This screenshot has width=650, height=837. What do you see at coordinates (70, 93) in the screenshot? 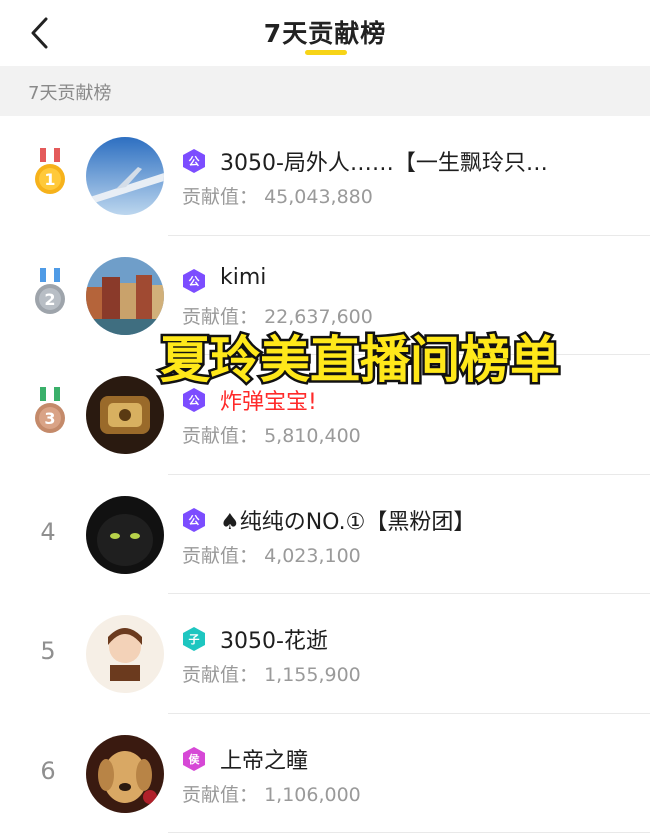
I see `section-label: 7天贡献榜` at bounding box center [70, 93].